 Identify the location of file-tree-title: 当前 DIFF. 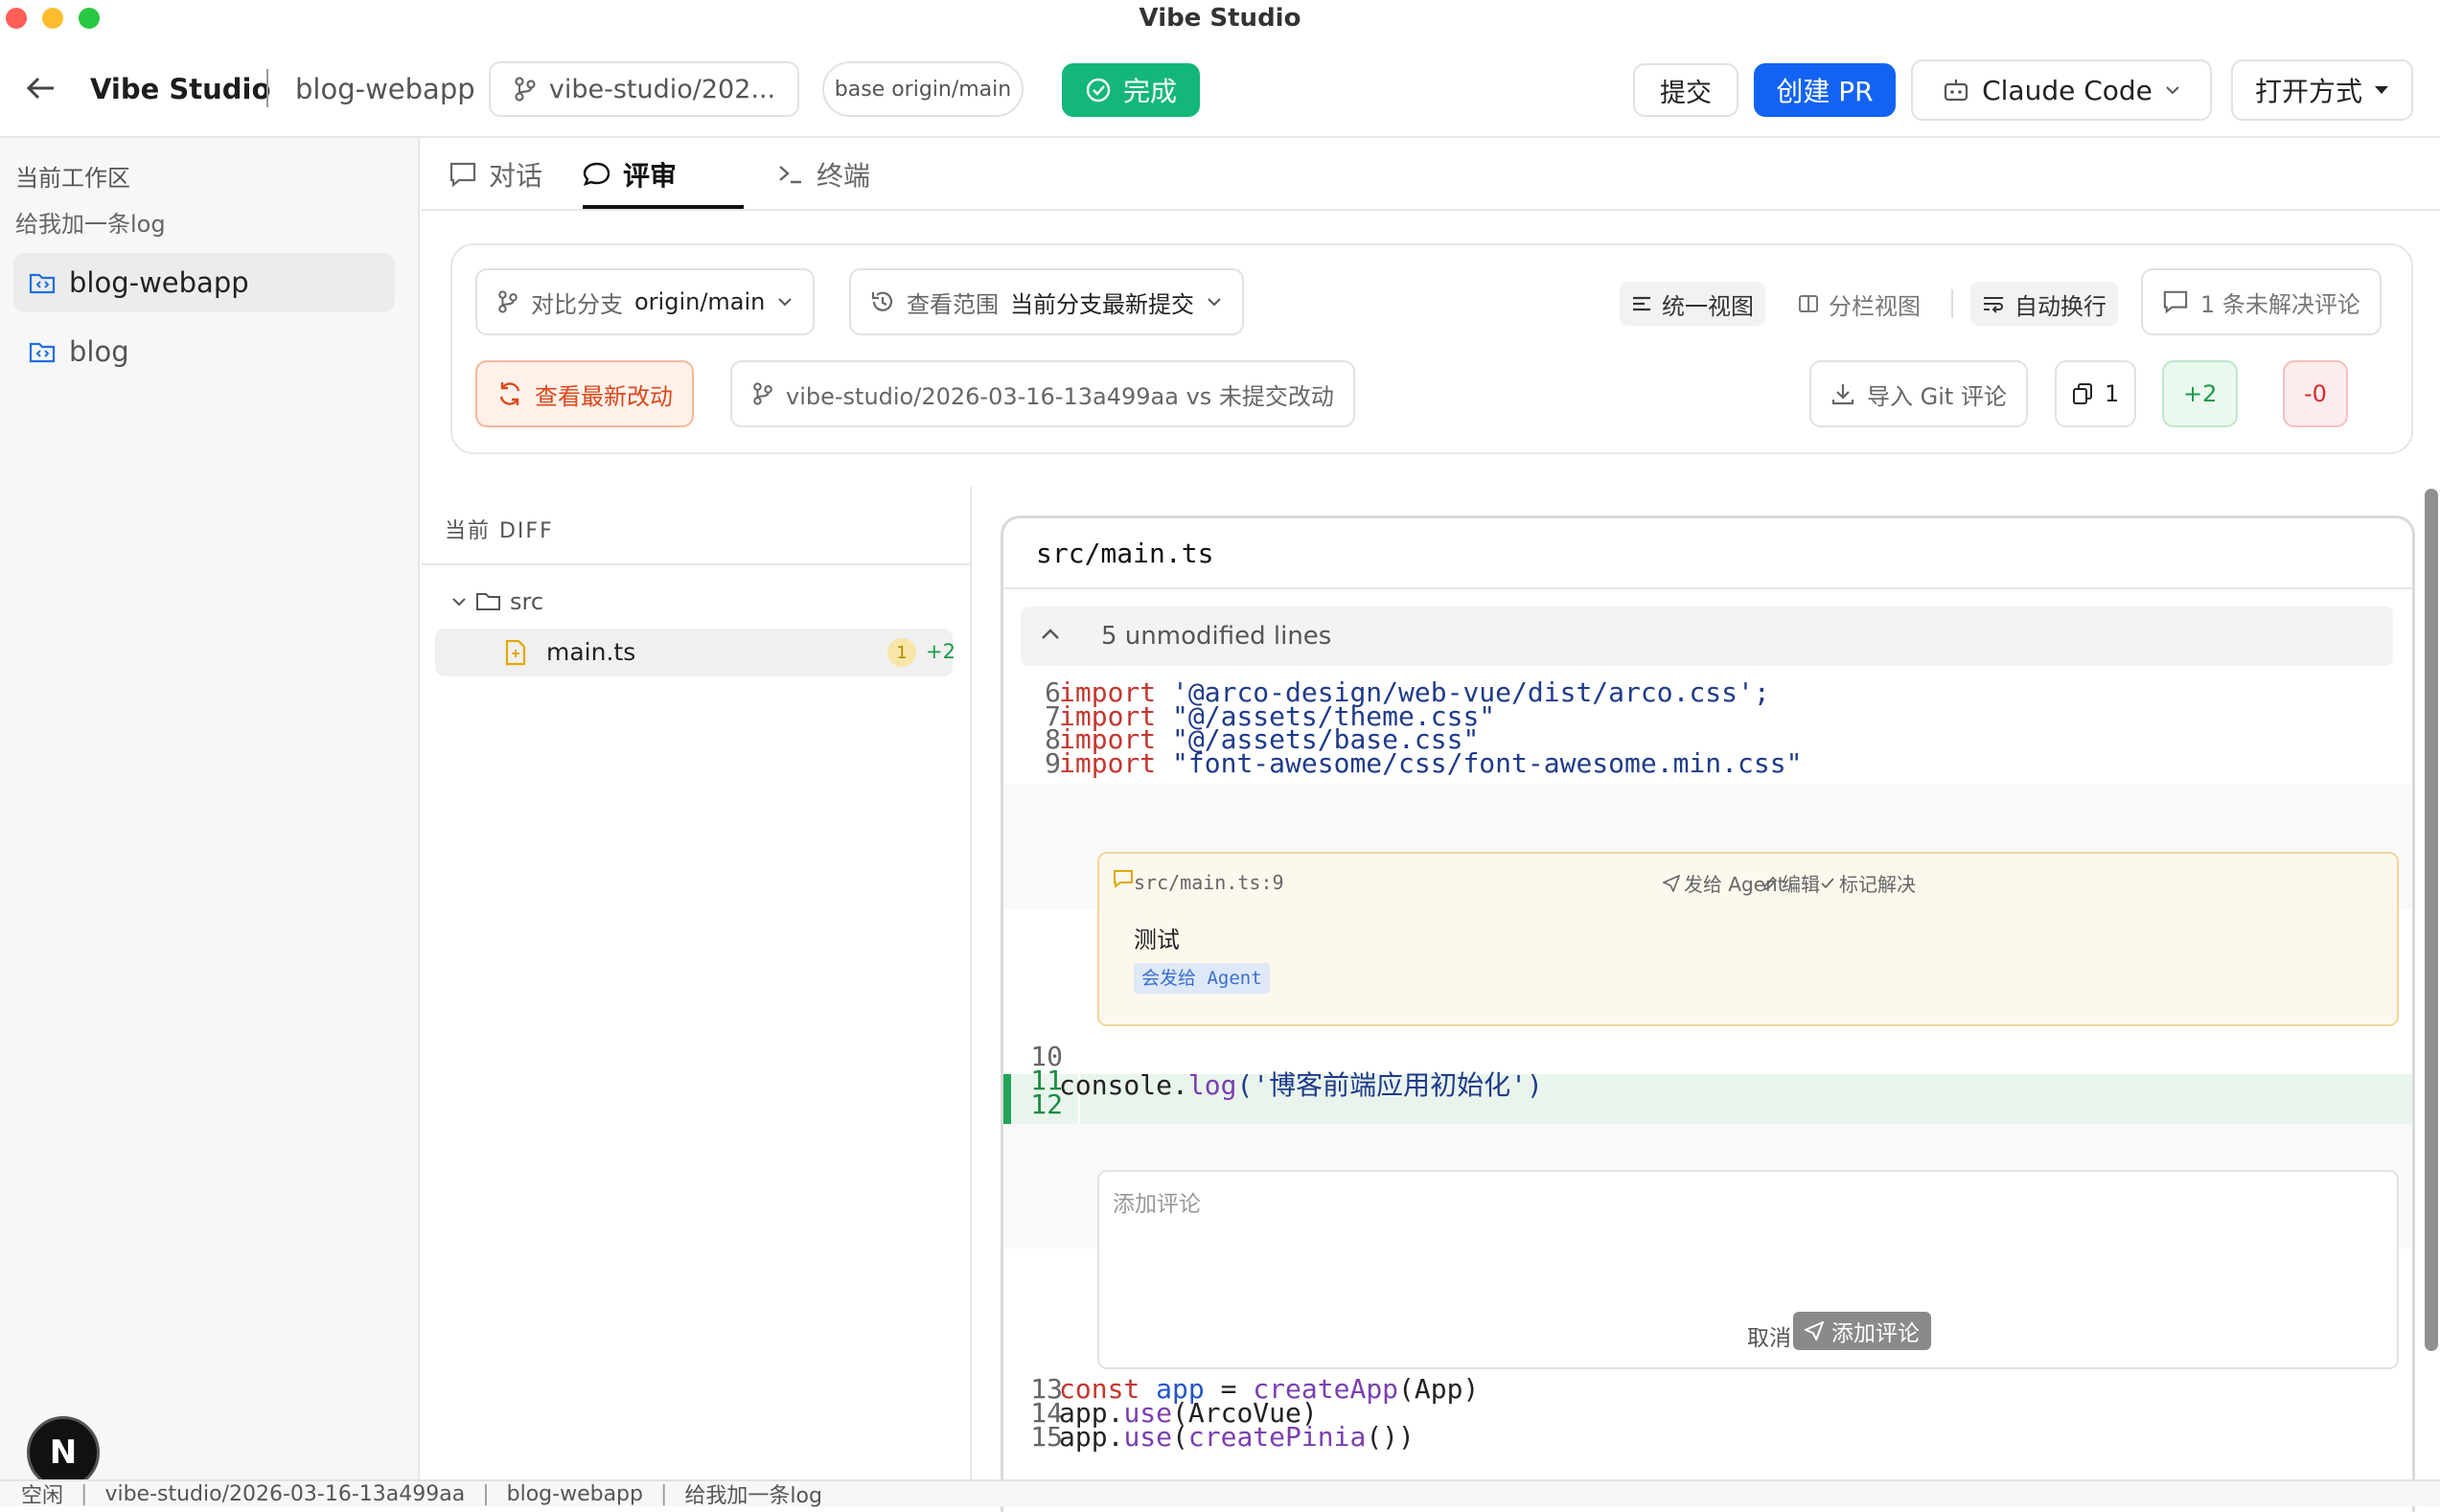
(499, 531).